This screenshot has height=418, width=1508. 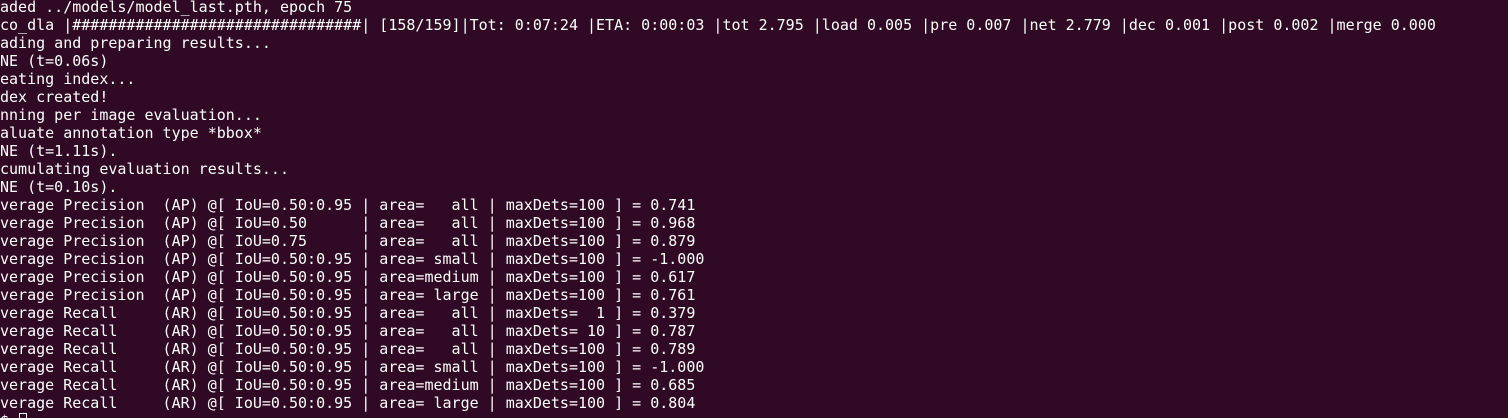 What do you see at coordinates (59, 151) in the screenshot?
I see `output-line: NE (t=1.11s).` at bounding box center [59, 151].